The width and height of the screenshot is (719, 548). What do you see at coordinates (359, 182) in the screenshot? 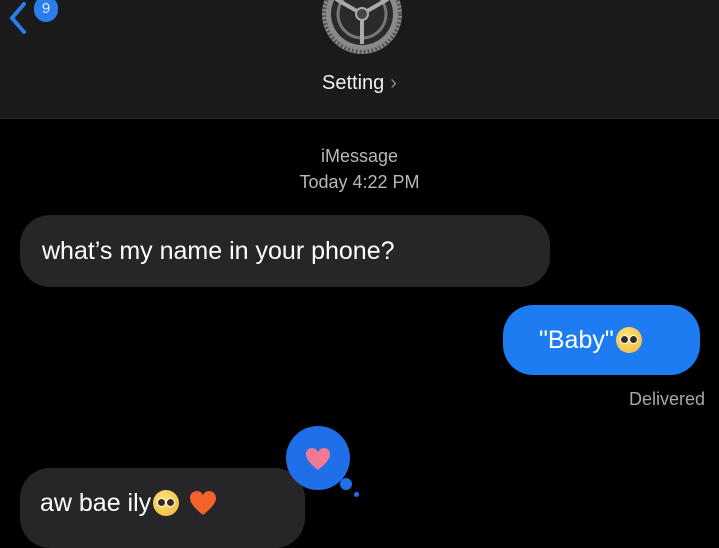
I see `timestamp: Today 4:22 PM` at bounding box center [359, 182].